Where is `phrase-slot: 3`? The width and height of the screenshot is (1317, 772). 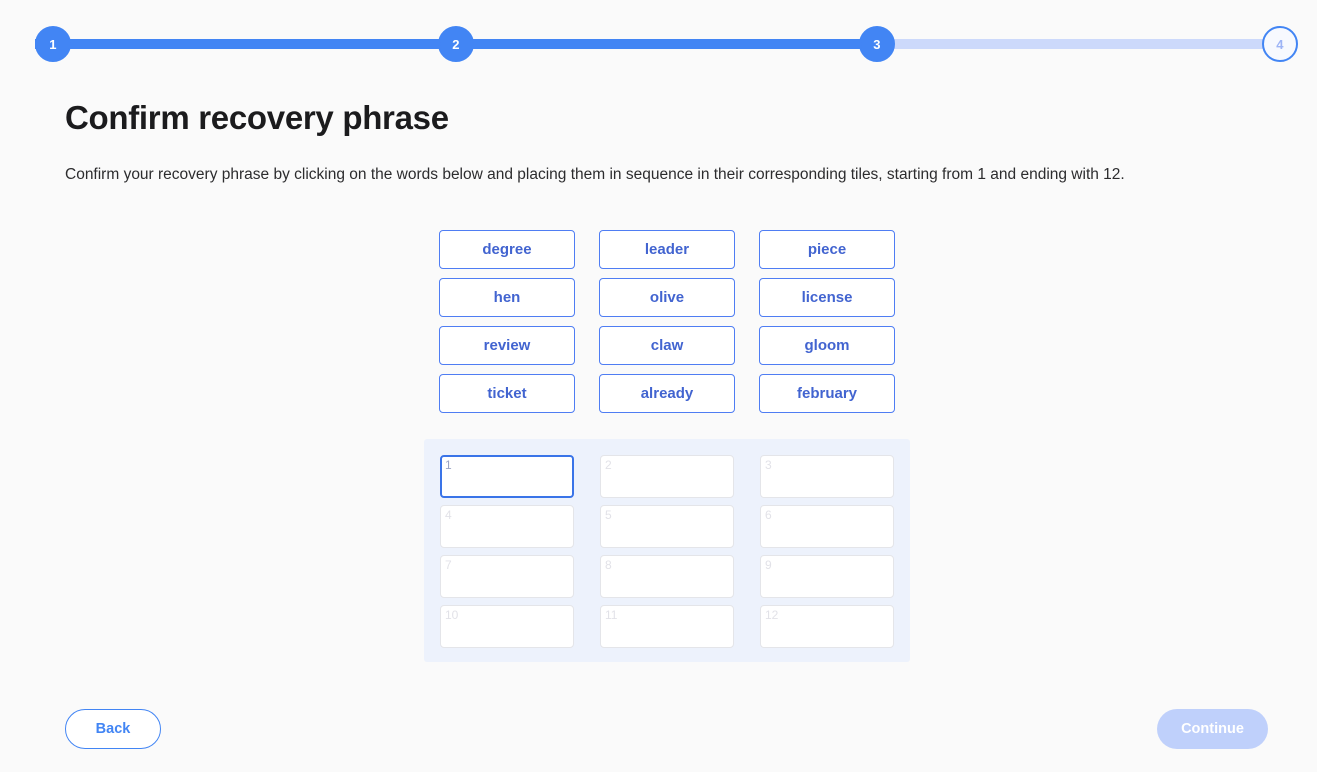 phrase-slot: 3 is located at coordinates (827, 476).